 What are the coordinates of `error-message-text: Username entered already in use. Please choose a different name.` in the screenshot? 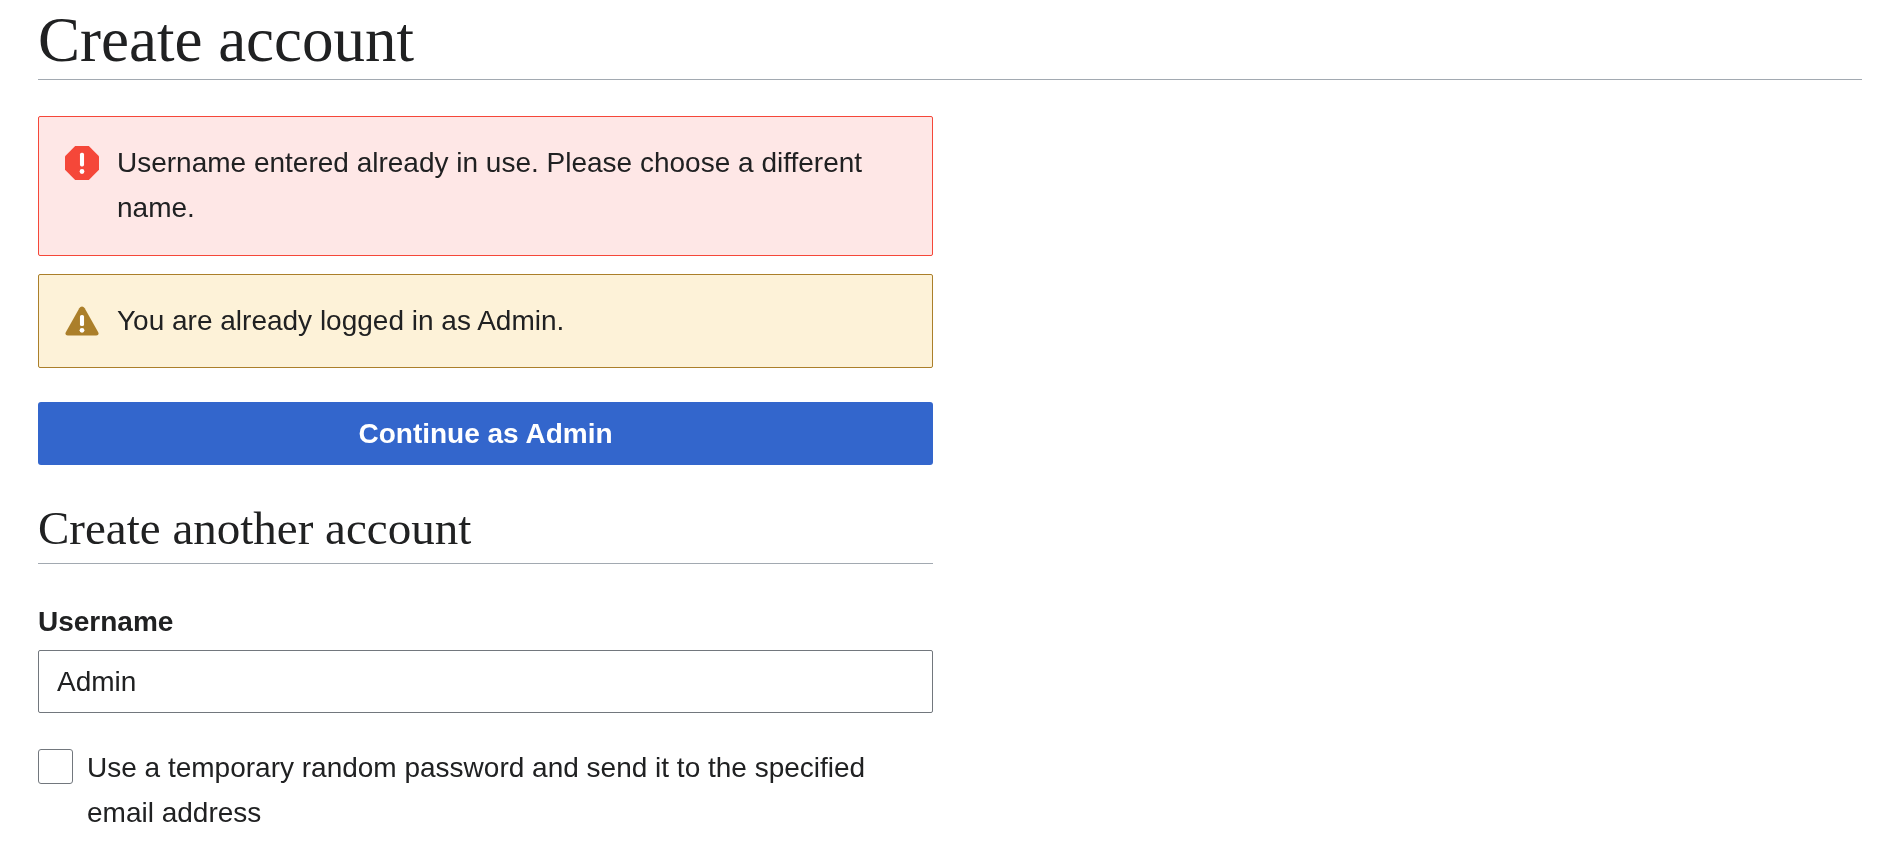 It's located at (490, 185).